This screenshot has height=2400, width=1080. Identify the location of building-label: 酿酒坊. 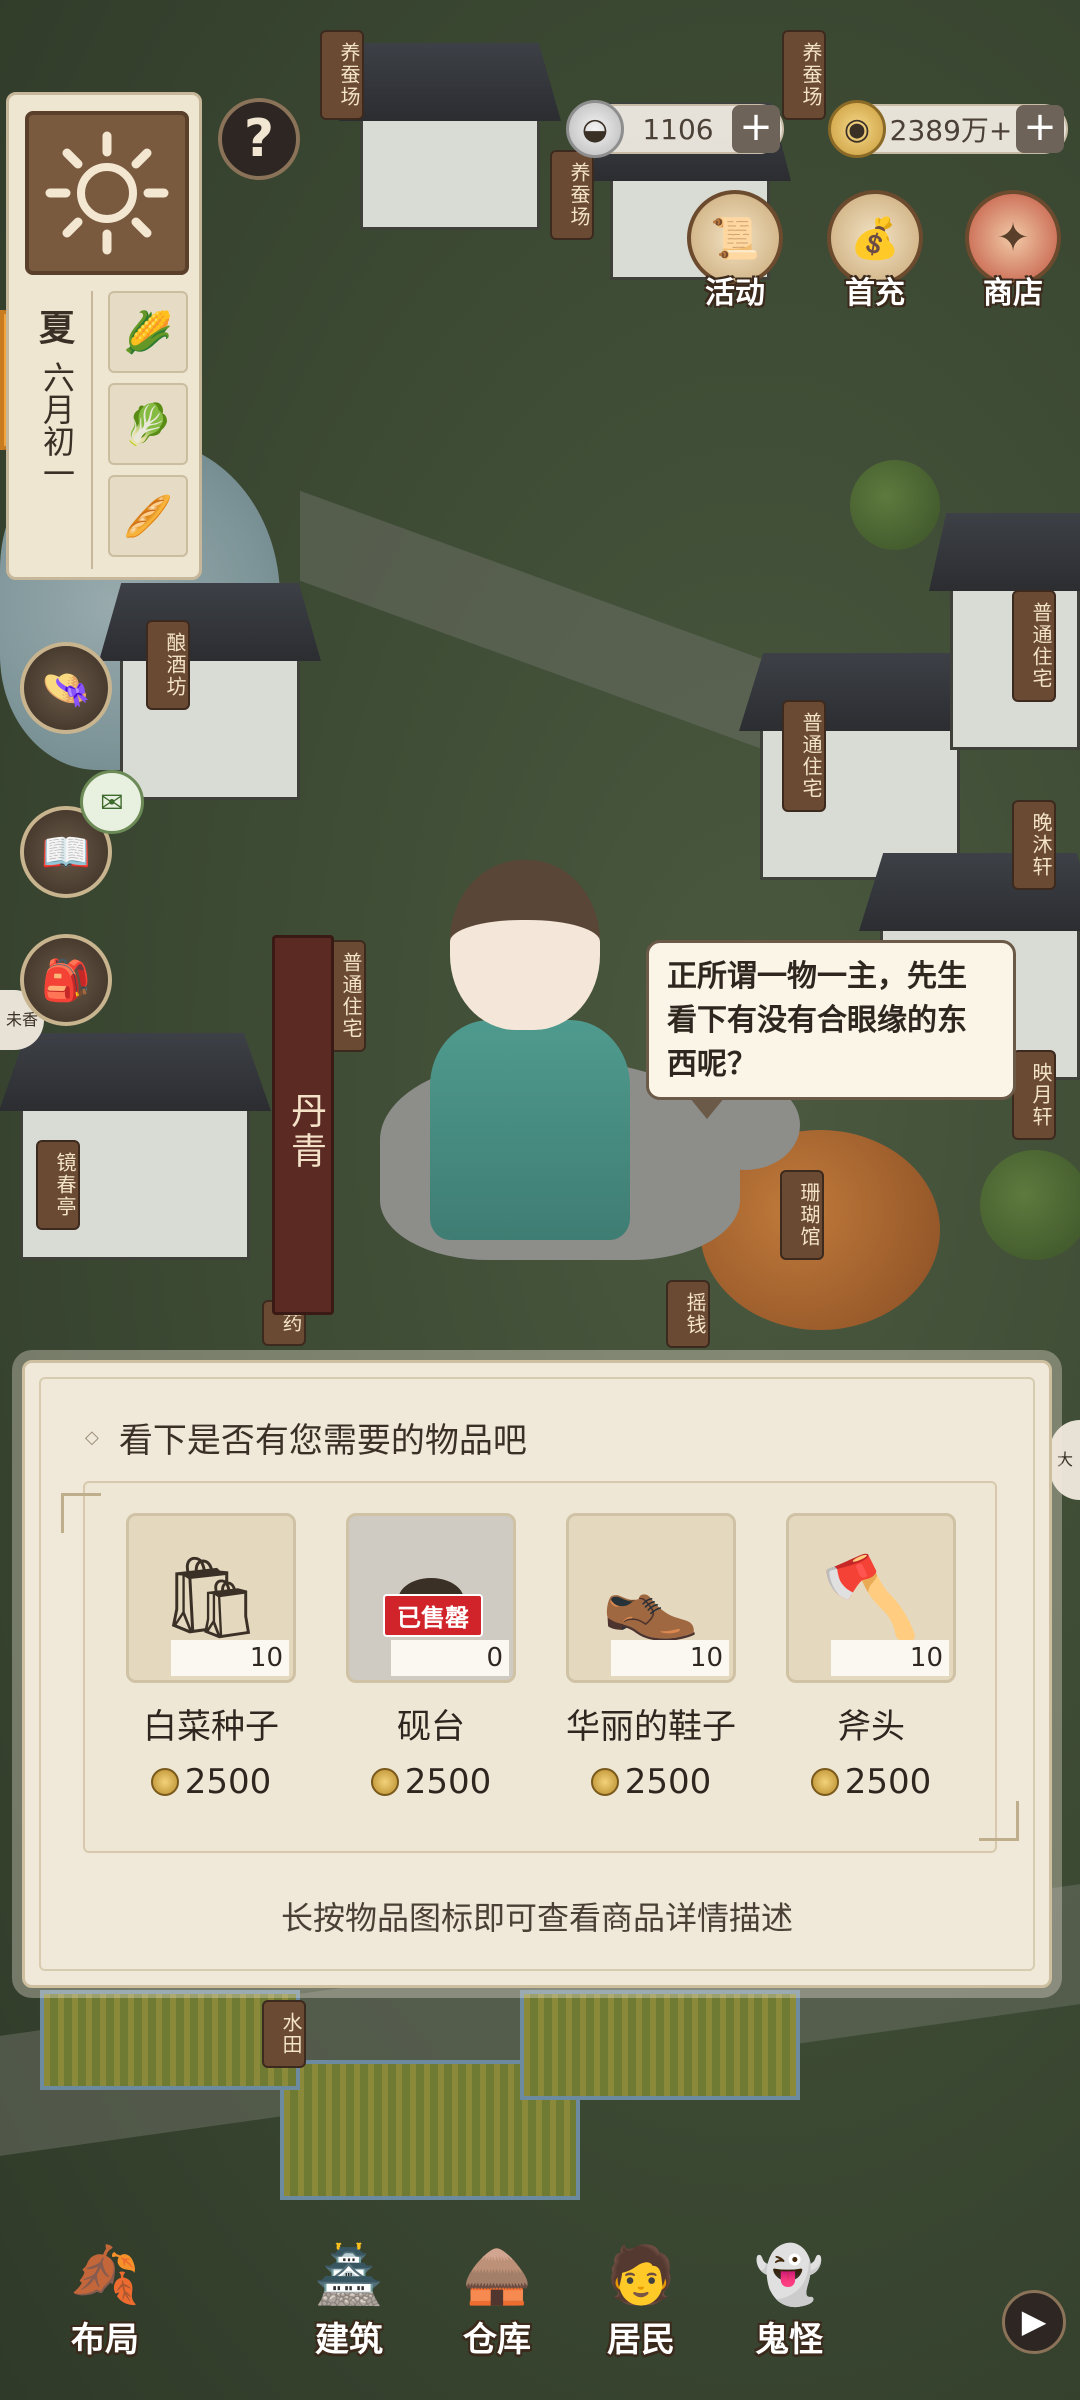
(168, 665).